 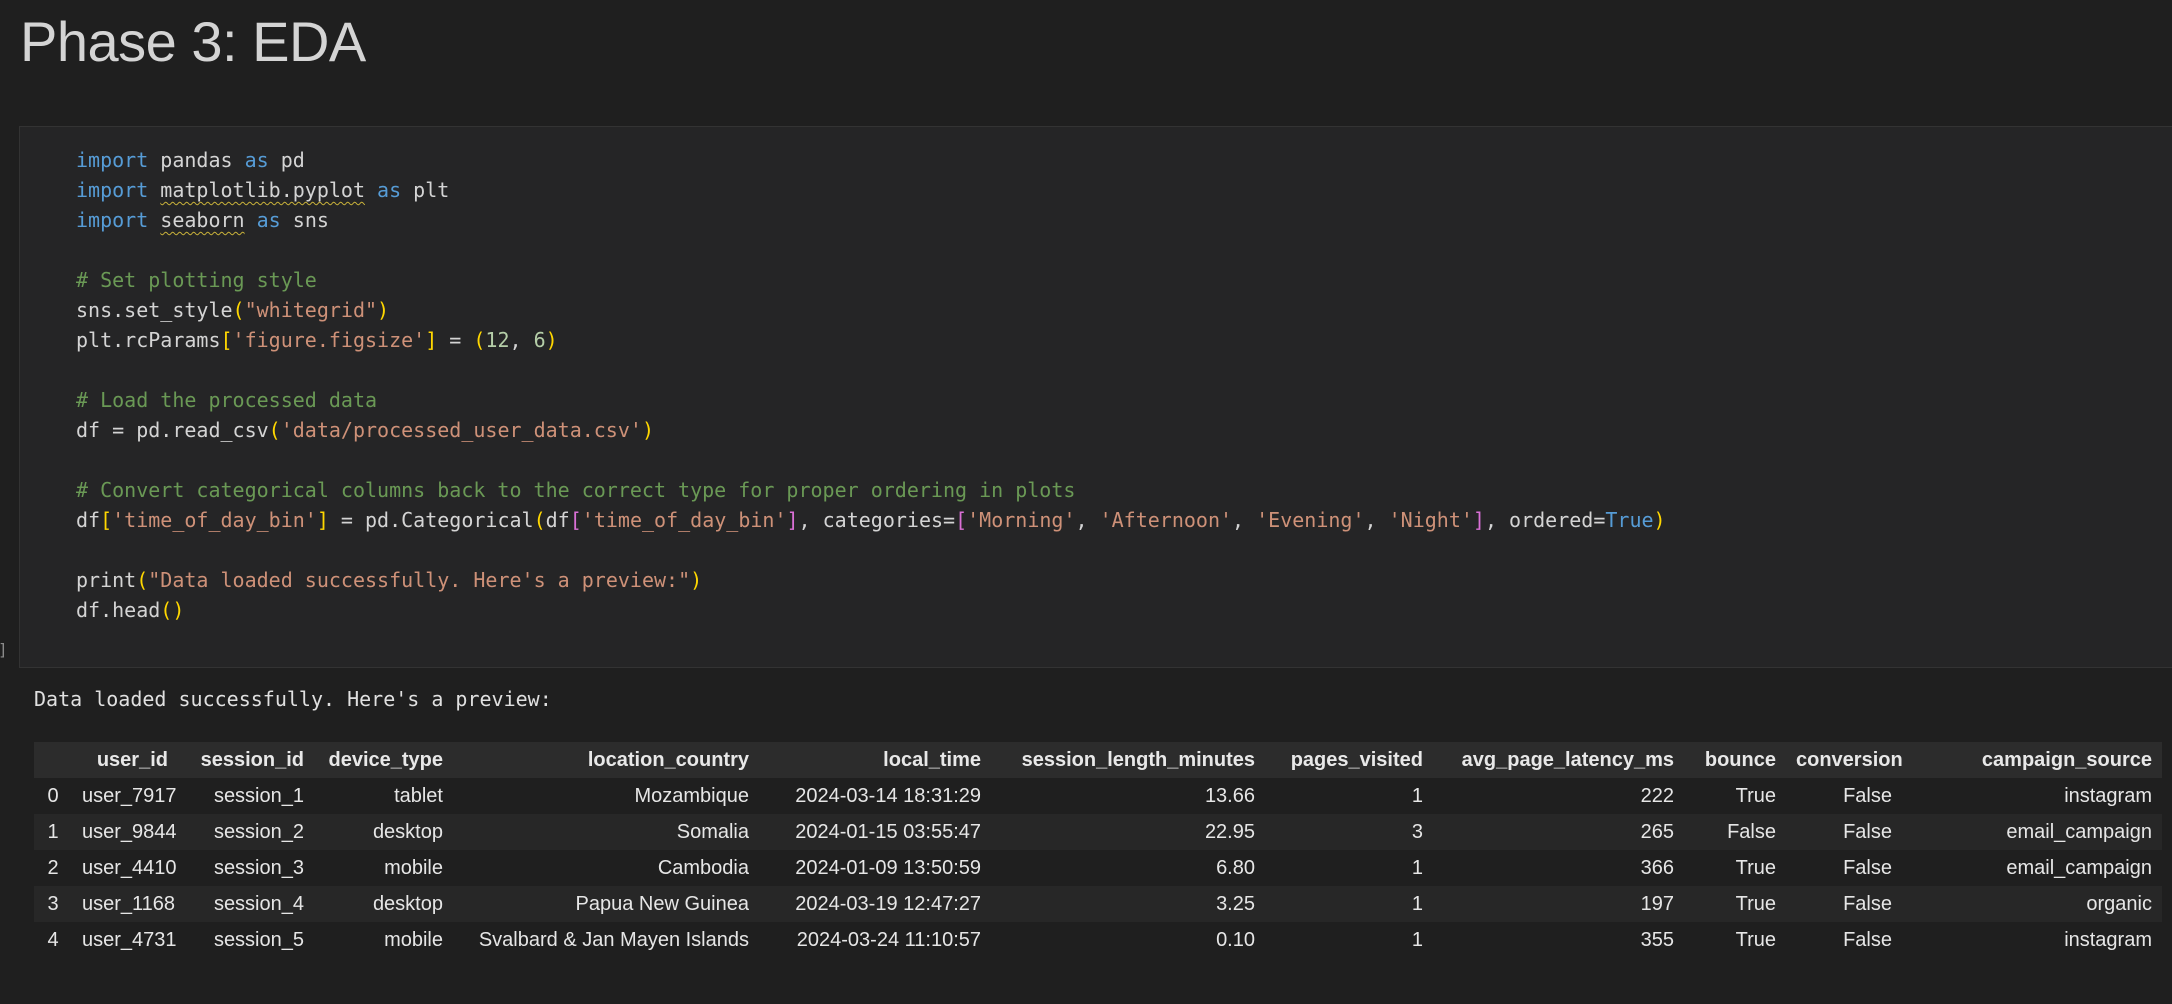 I want to click on row-index: 3, so click(x=53, y=904).